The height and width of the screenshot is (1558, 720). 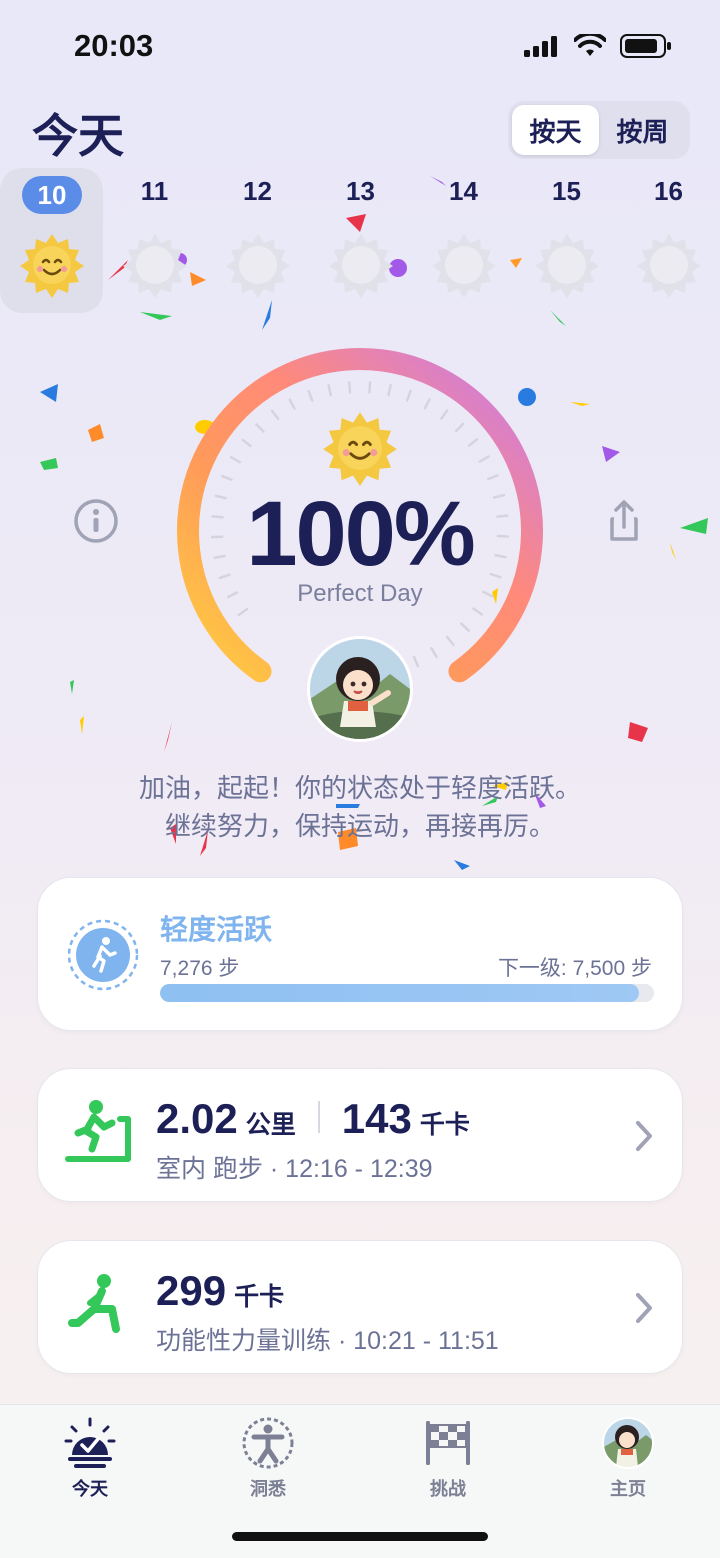 I want to click on page-title: 今天, so click(x=78, y=136).